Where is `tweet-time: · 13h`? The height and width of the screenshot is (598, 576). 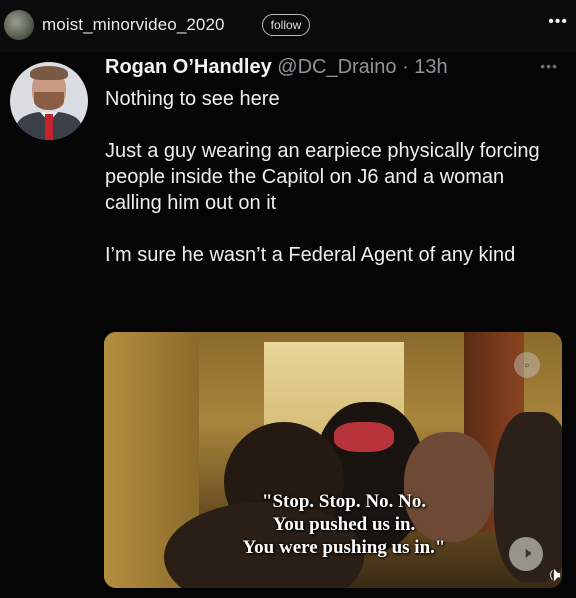 tweet-time: · 13h is located at coordinates (425, 67).